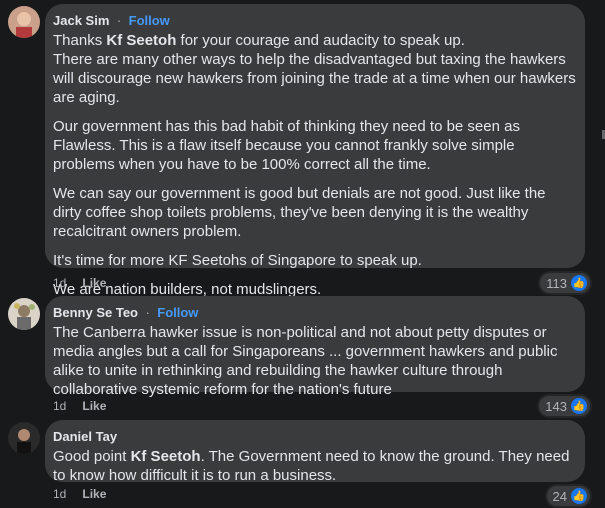 Image resolution: width=605 pixels, height=508 pixels. Describe the element at coordinates (556, 406) in the screenshot. I see `reaction-number: 143` at that location.